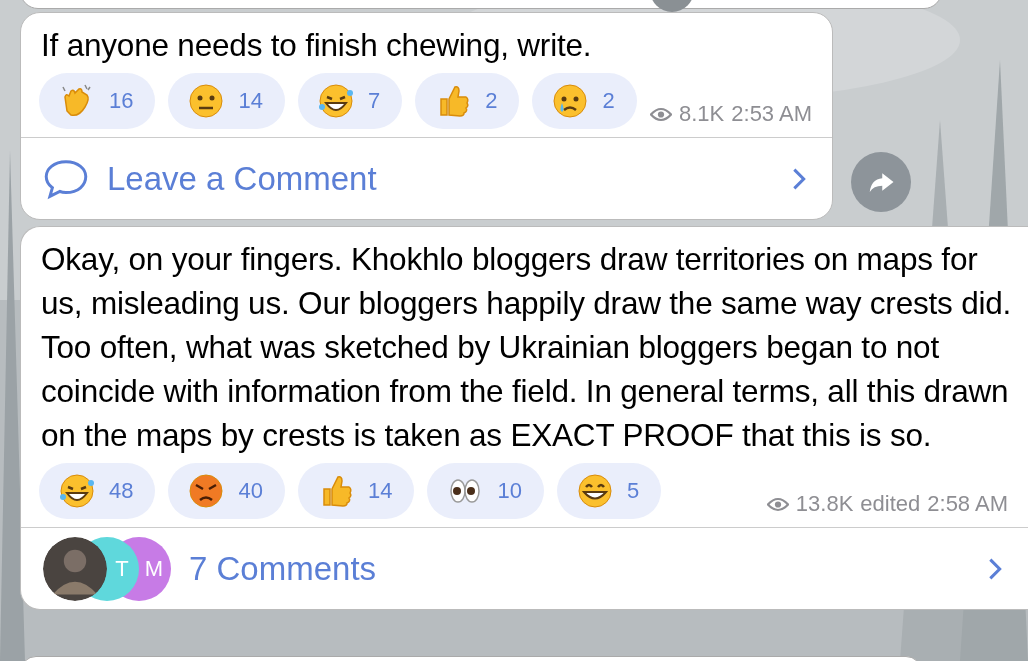 This screenshot has width=1028, height=661. I want to click on view-count: 13.8K, so click(824, 504).